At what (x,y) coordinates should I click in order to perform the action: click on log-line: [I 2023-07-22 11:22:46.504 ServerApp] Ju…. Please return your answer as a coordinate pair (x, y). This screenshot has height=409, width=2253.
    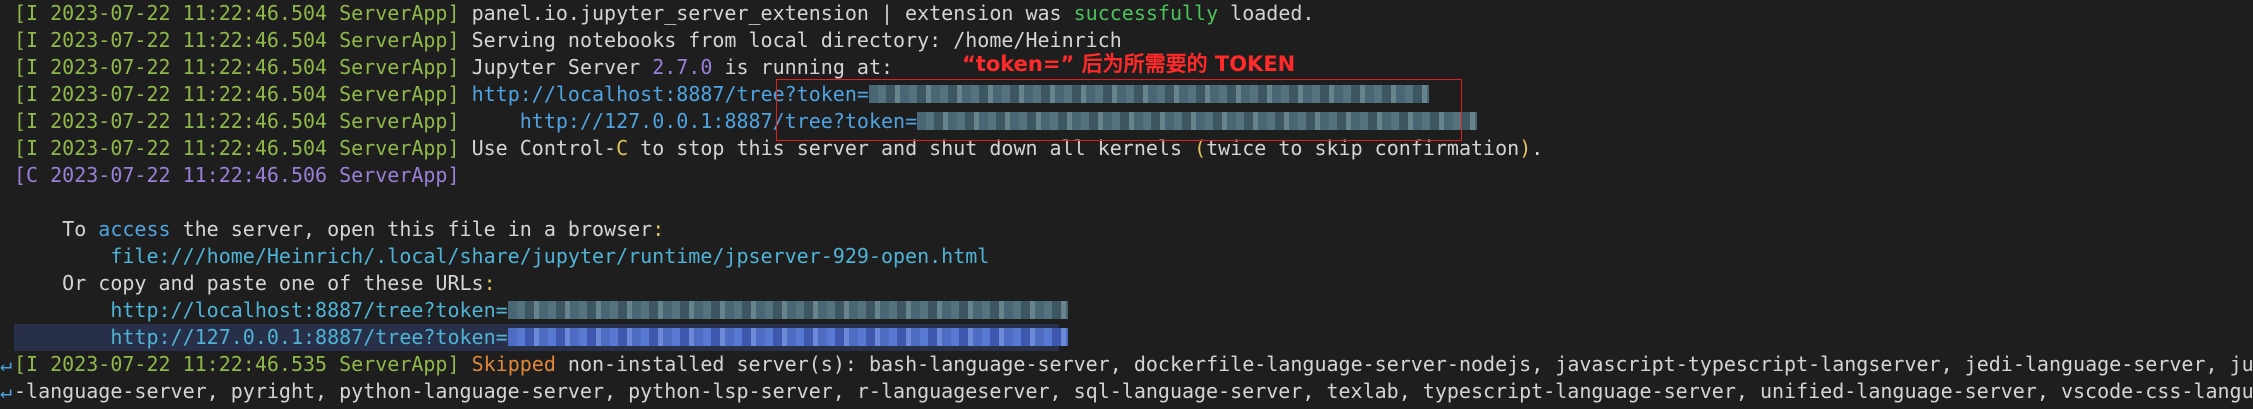
    Looking at the image, I should click on (454, 67).